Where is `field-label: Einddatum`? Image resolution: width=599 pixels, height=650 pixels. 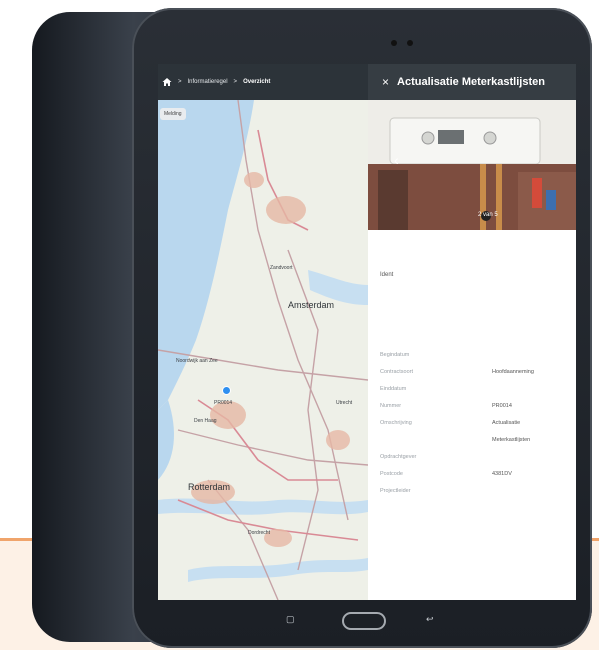
field-label: Einddatum is located at coordinates (393, 388).